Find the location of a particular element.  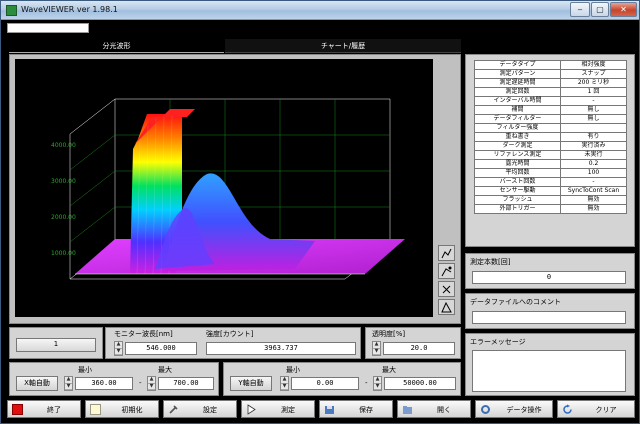

transparency-spinner: ▲ ▼ is located at coordinates (376, 348).